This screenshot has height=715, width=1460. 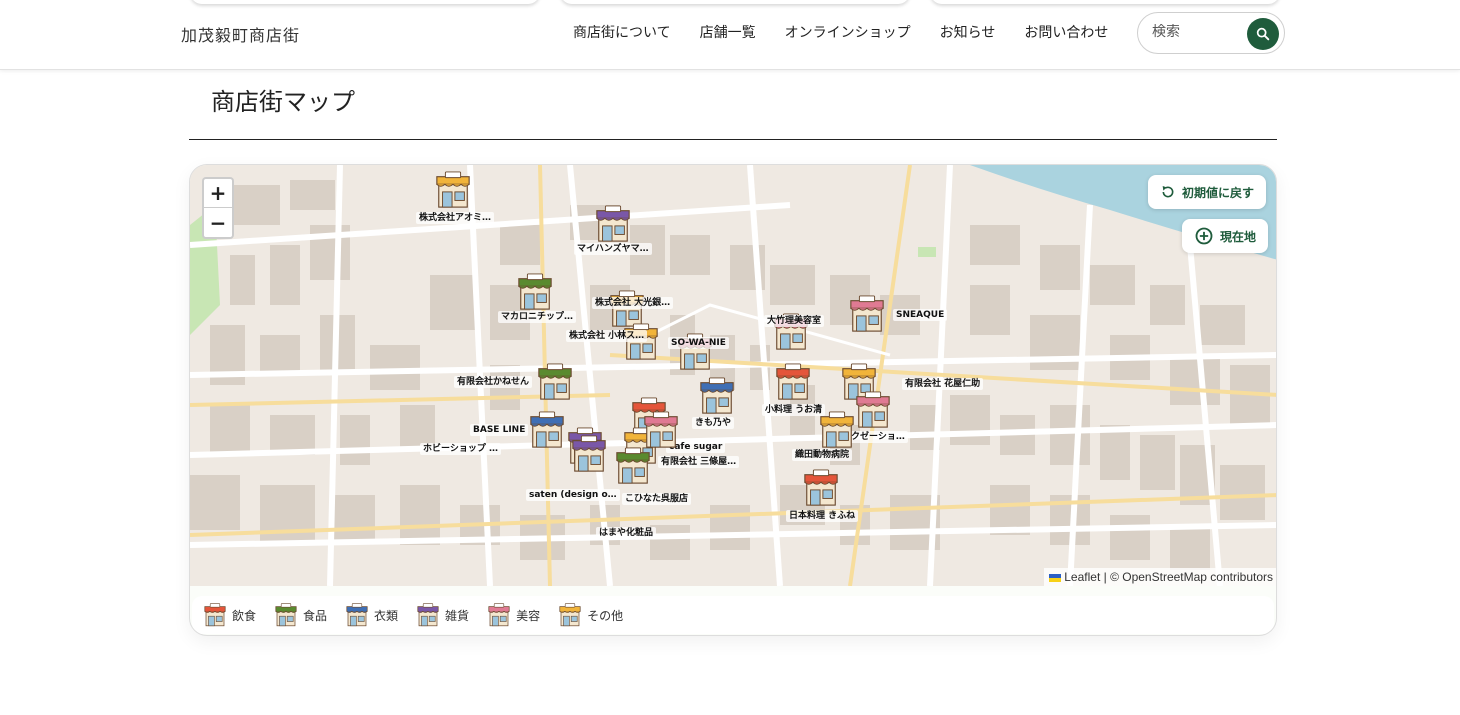 What do you see at coordinates (848, 32) in the screenshot?
I see `nav-online-shop: オンラインショップ` at bounding box center [848, 32].